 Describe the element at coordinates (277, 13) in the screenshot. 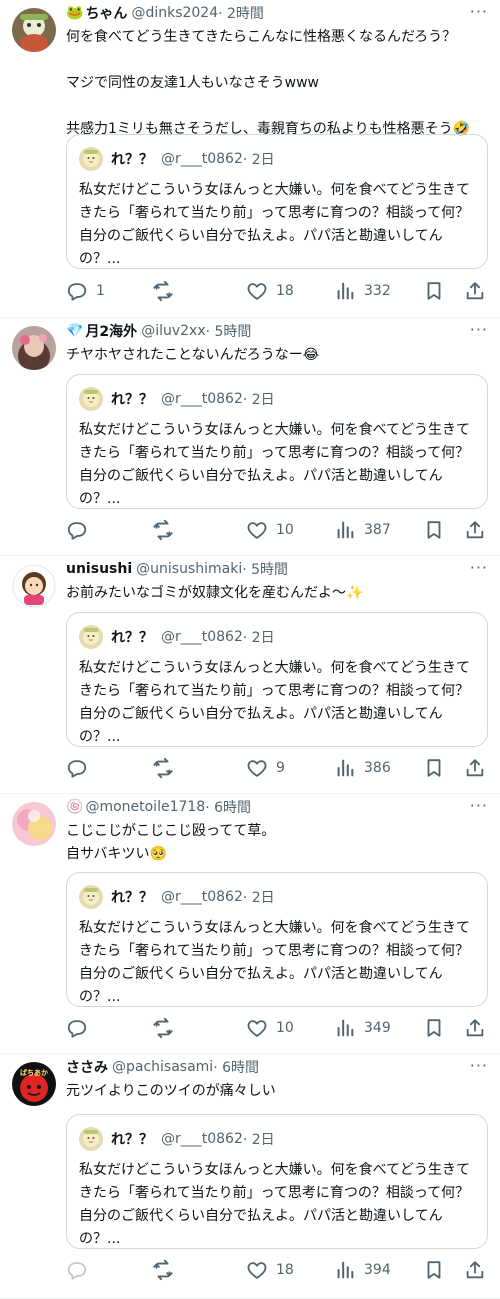

I see `tweet-header: 🐸 ちゃん @dinks2024 · 2時間` at that location.